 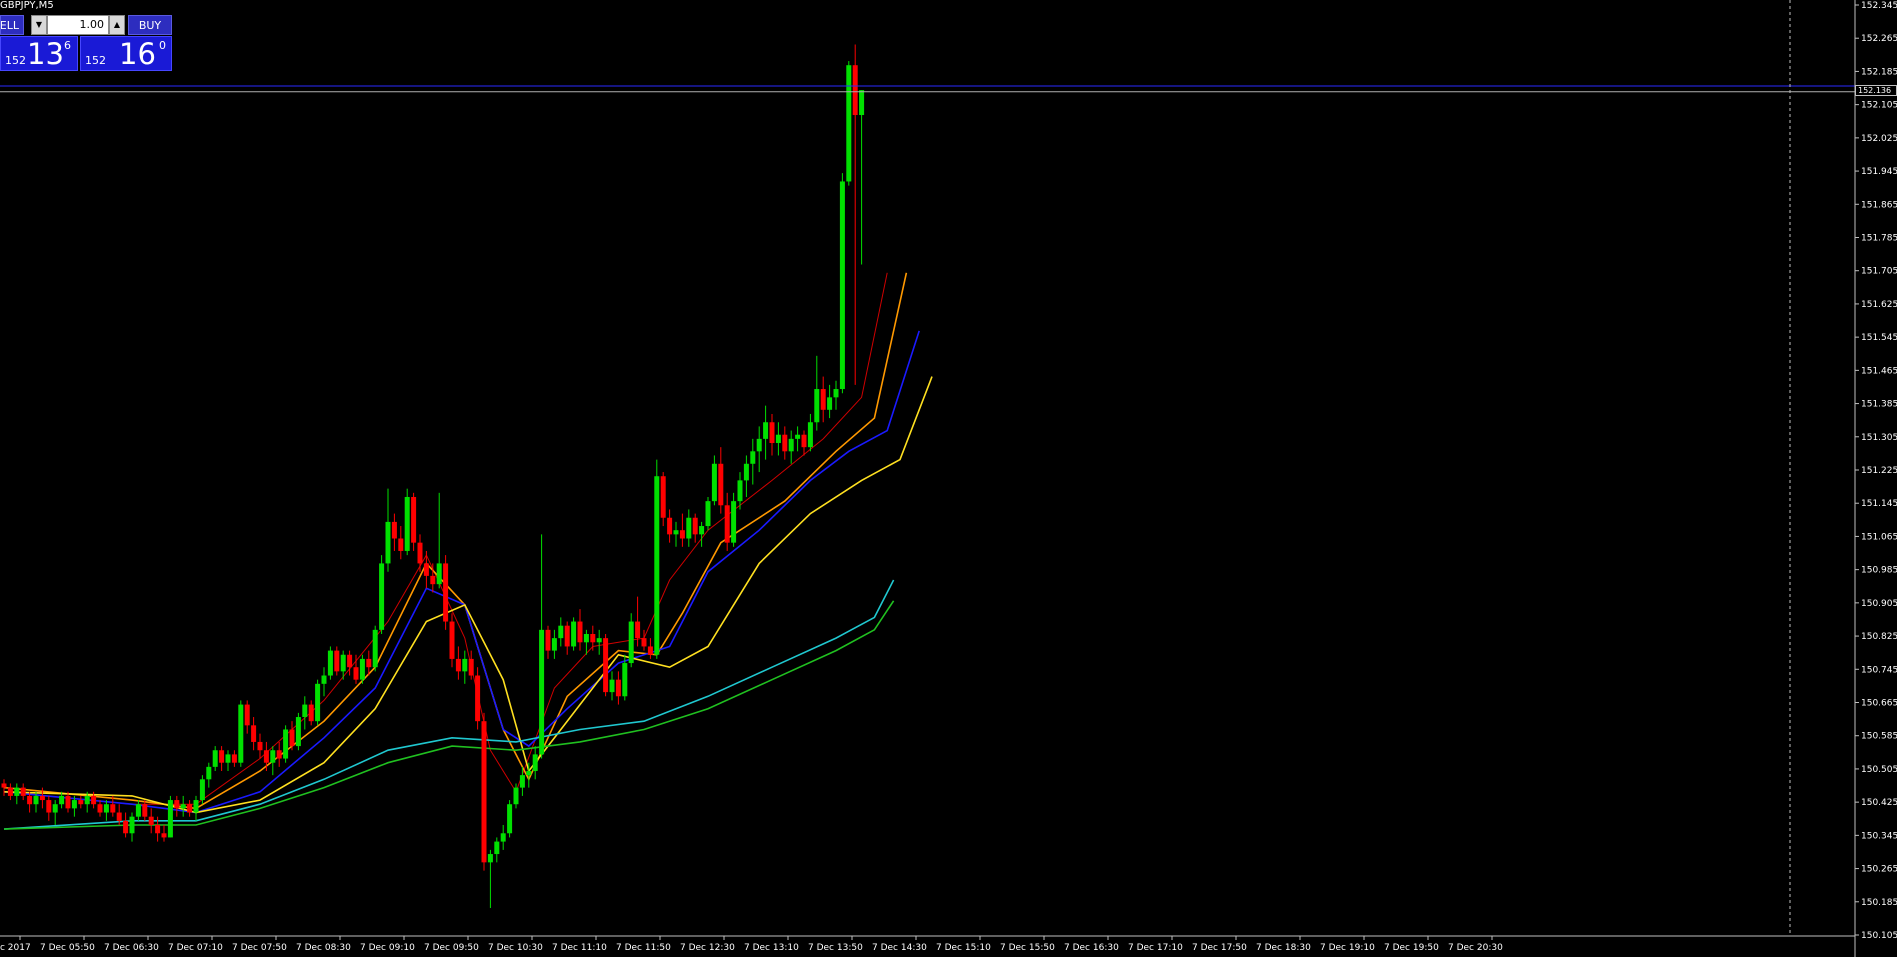 I want to click on x-axis-label: 7 Dec 17:10, so click(x=1155, y=948).